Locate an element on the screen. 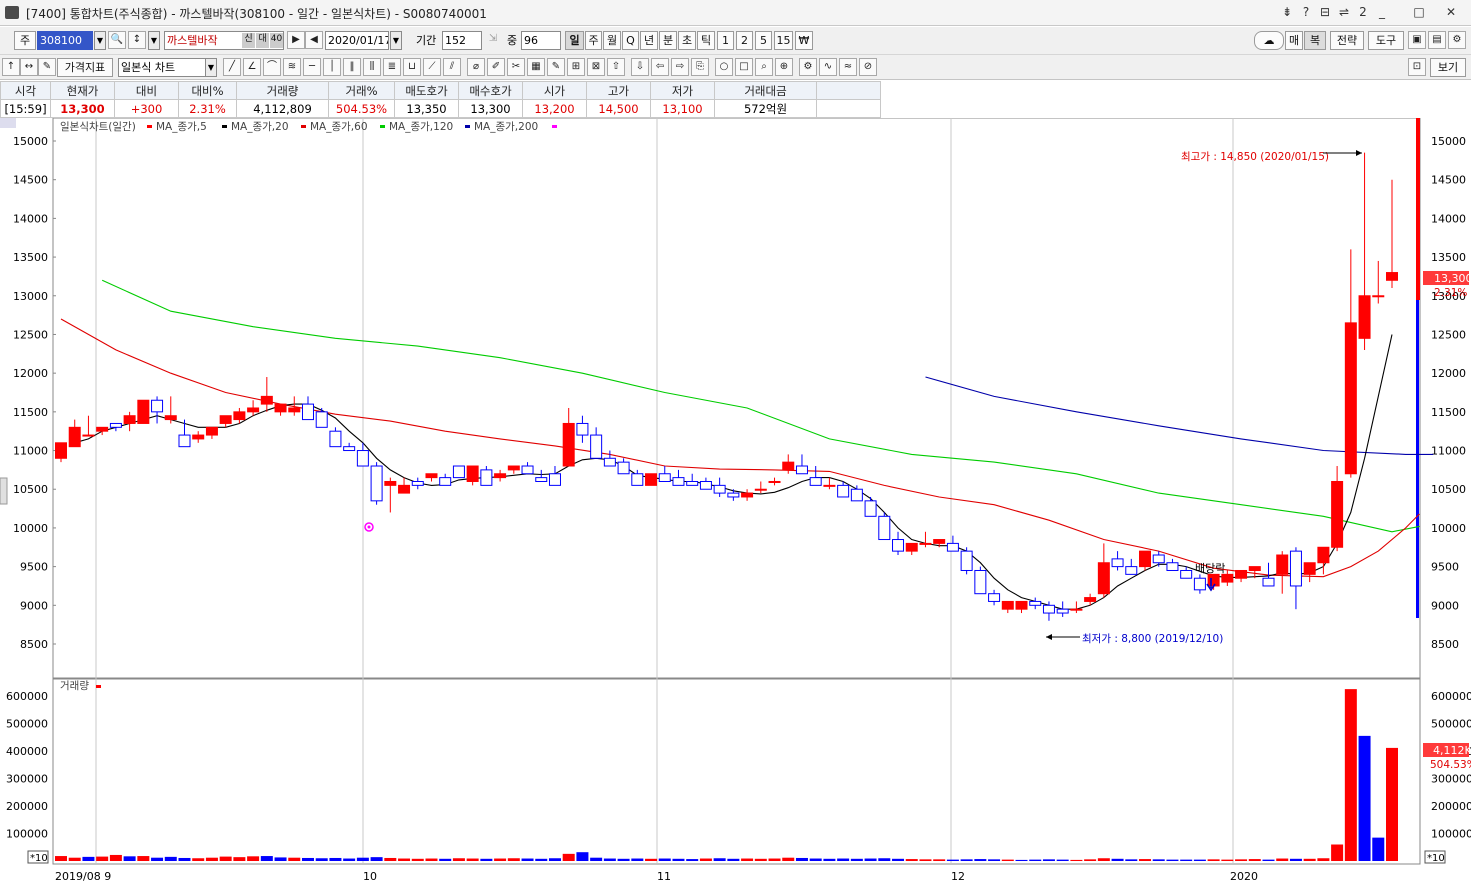  window-icon: ▣ is located at coordinates (1417, 40).